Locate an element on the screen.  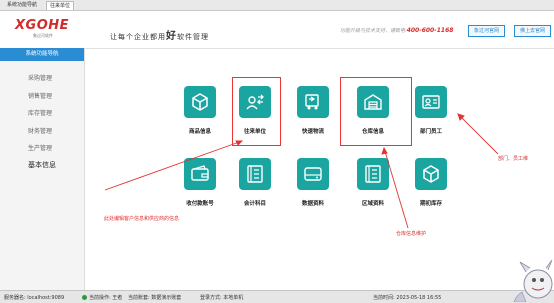
status-server: 服务器名: localhost:9089 is located at coordinates (34, 298).